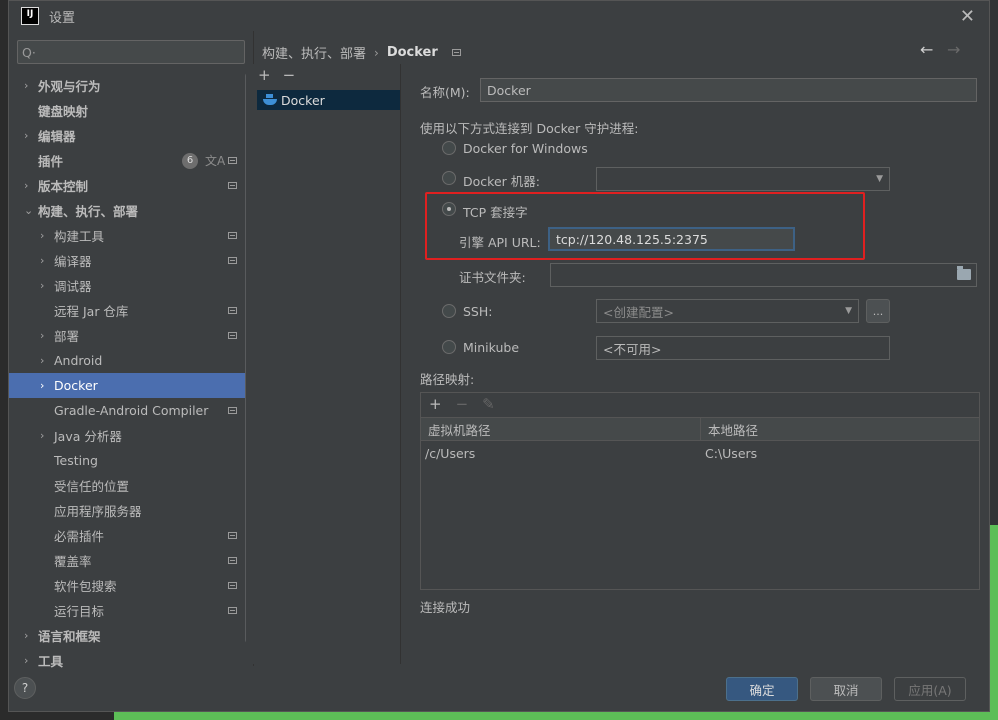  What do you see at coordinates (131, 235) in the screenshot?
I see `sidebar-item: › 构建工具` at bounding box center [131, 235].